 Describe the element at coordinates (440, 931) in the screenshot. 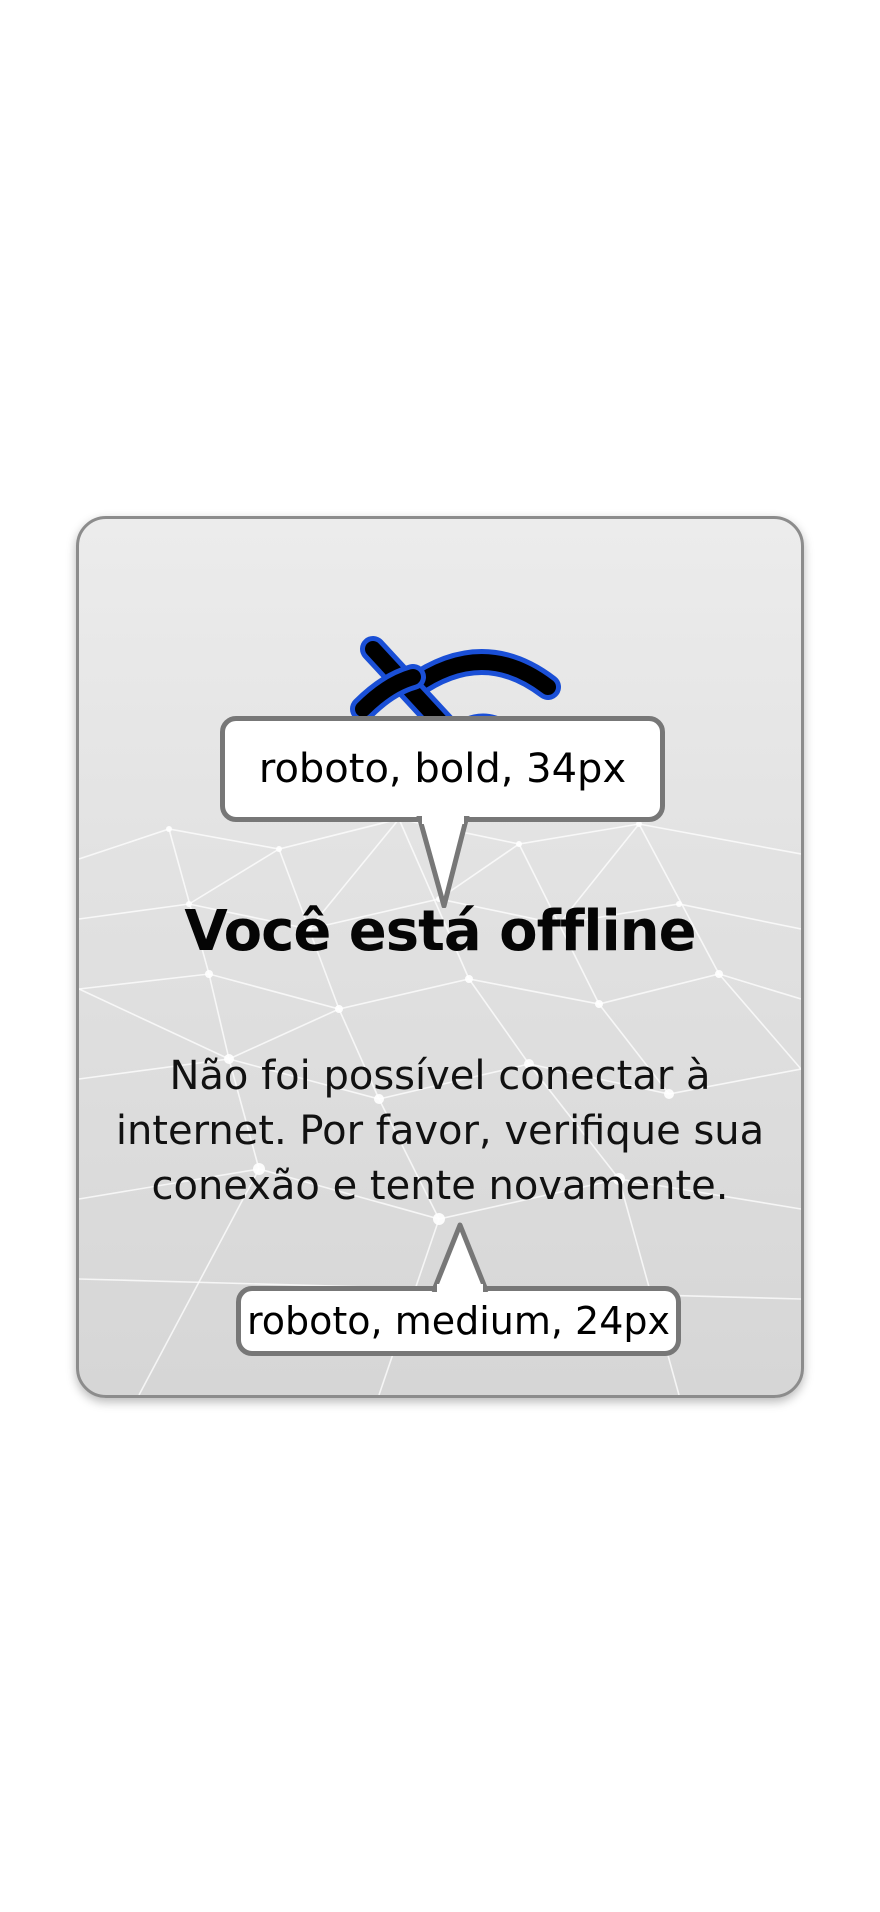

I see `offline-title: Você está offline` at that location.